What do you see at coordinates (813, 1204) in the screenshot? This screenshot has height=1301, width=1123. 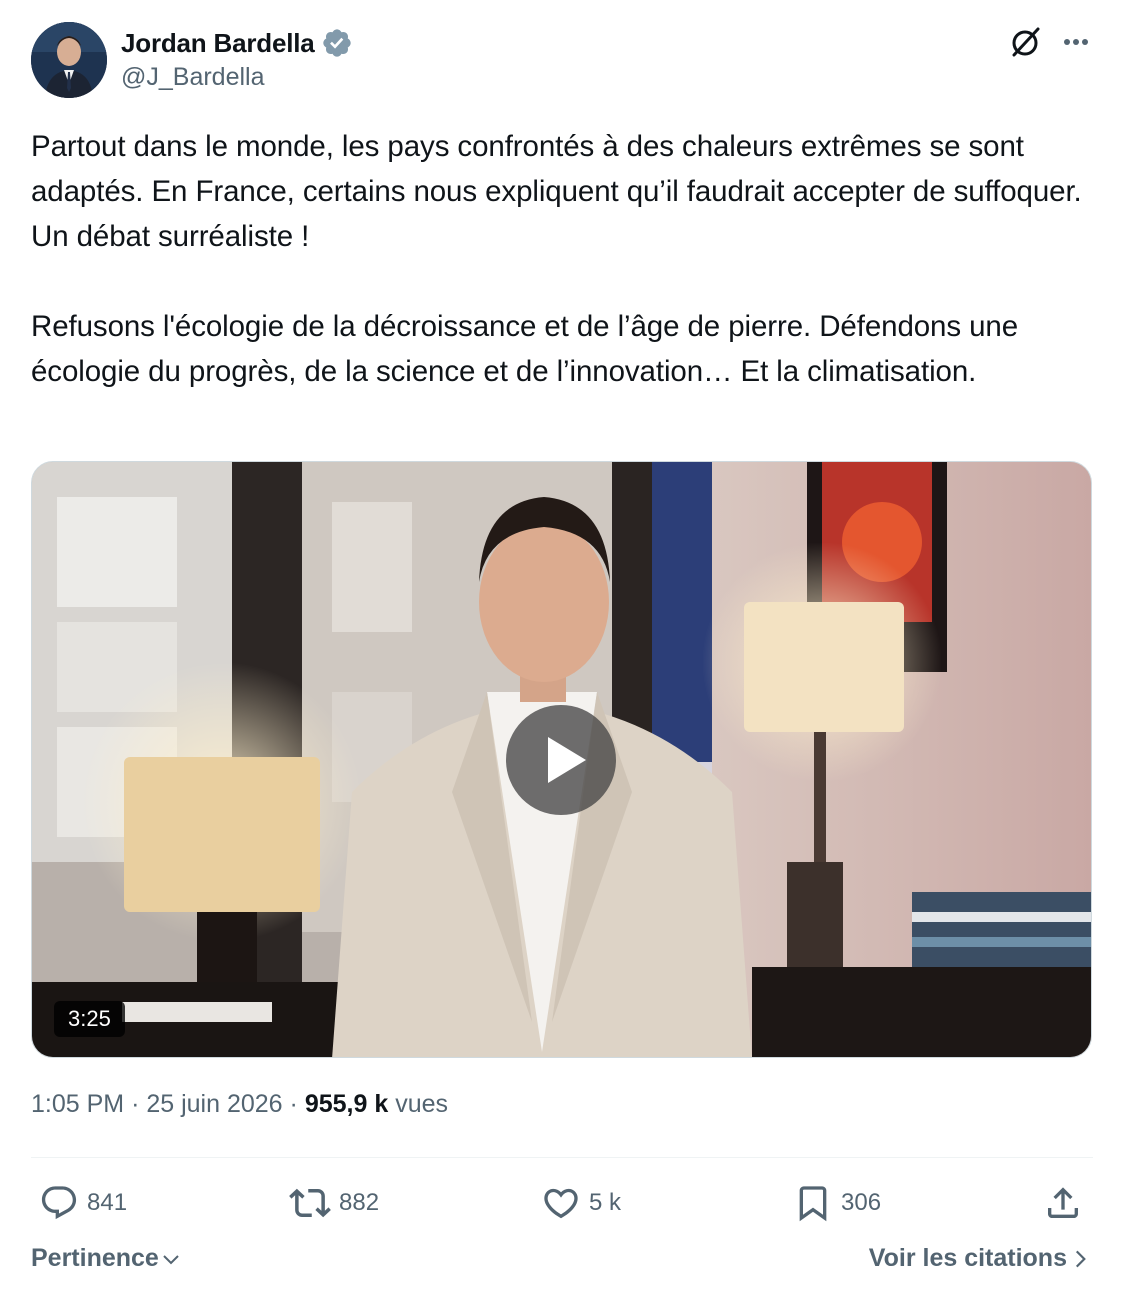 I see `bookmark-icon` at bounding box center [813, 1204].